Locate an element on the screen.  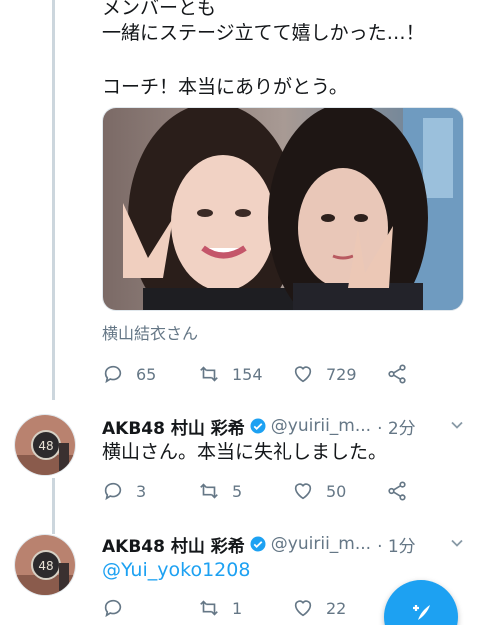
reply-button: 3 is located at coordinates (124, 491).